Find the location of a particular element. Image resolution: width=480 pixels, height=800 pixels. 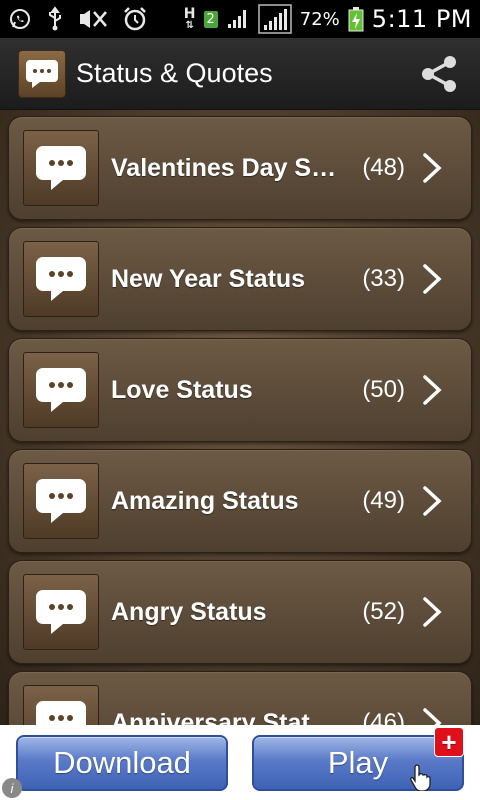

list-item-label: New Year Status is located at coordinates (208, 278).